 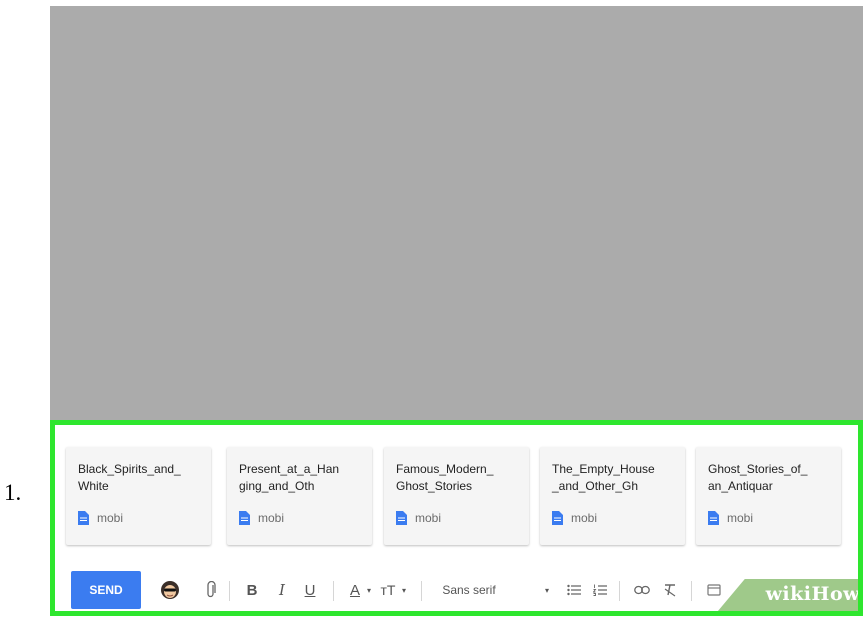 What do you see at coordinates (310, 590) in the screenshot?
I see `underline-button: U` at bounding box center [310, 590].